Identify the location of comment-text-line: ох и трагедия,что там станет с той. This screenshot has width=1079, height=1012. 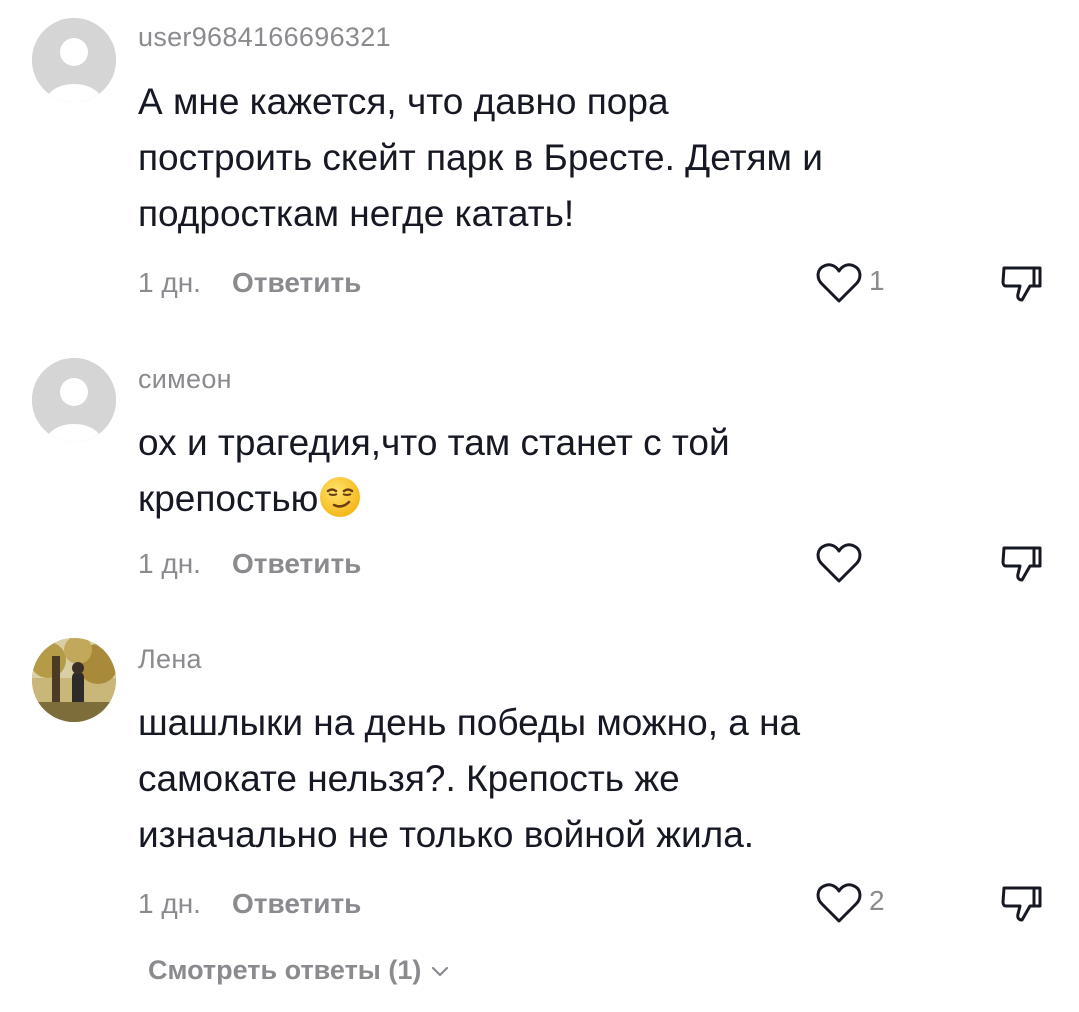
(434, 442).